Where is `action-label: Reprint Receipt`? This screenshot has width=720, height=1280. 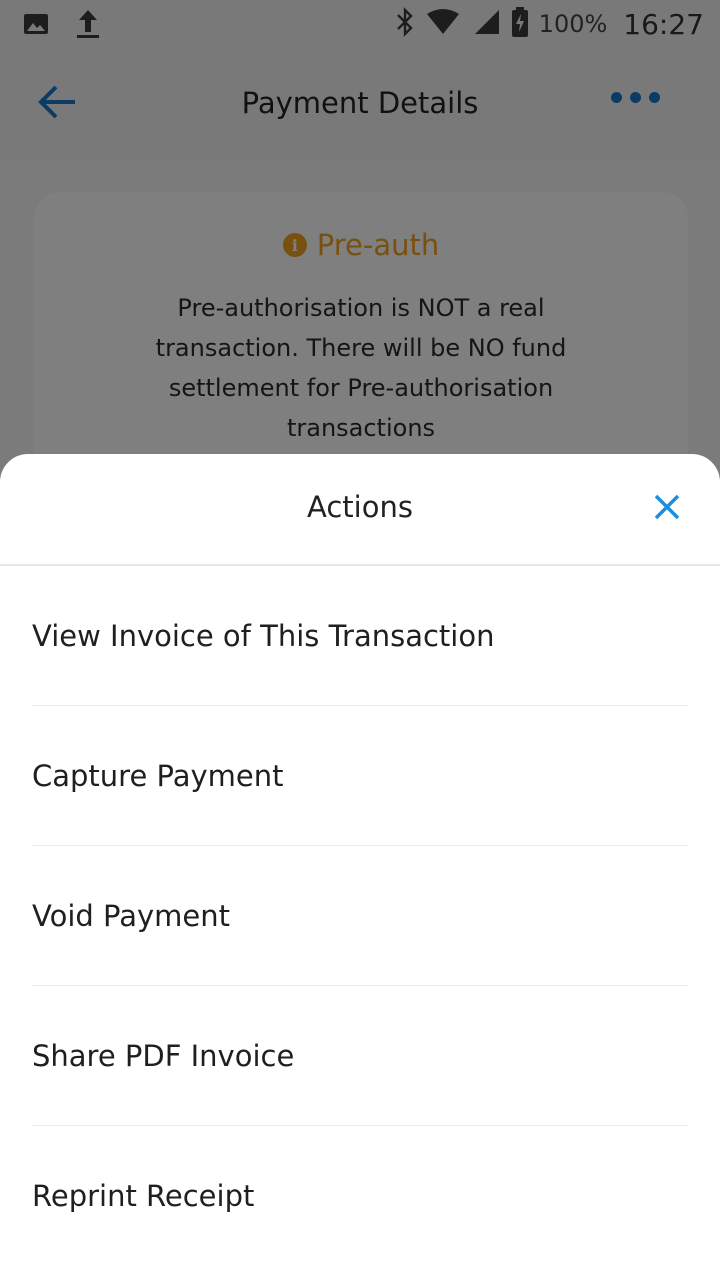 action-label: Reprint Receipt is located at coordinates (143, 1196).